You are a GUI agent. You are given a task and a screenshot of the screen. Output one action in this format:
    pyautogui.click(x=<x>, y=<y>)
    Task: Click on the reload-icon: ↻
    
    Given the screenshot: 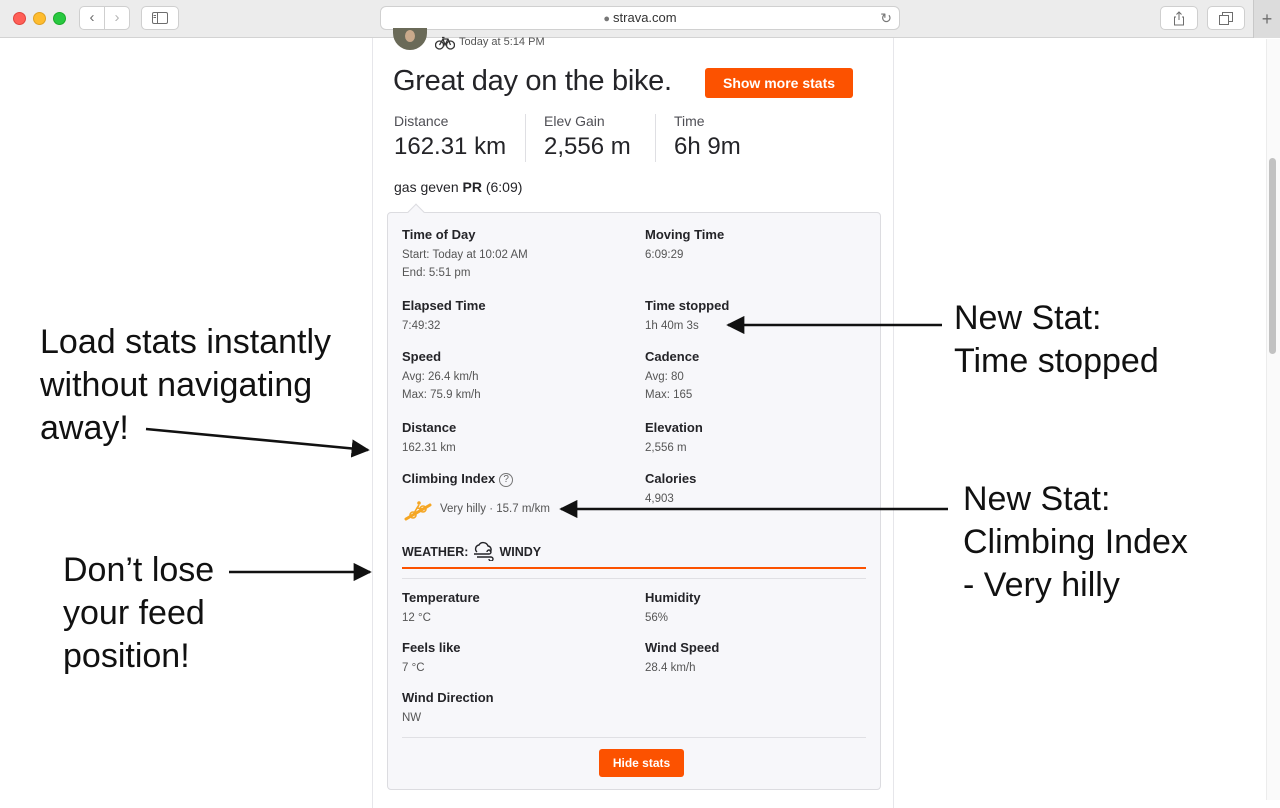 What is the action you would take?
    pyautogui.click(x=886, y=18)
    